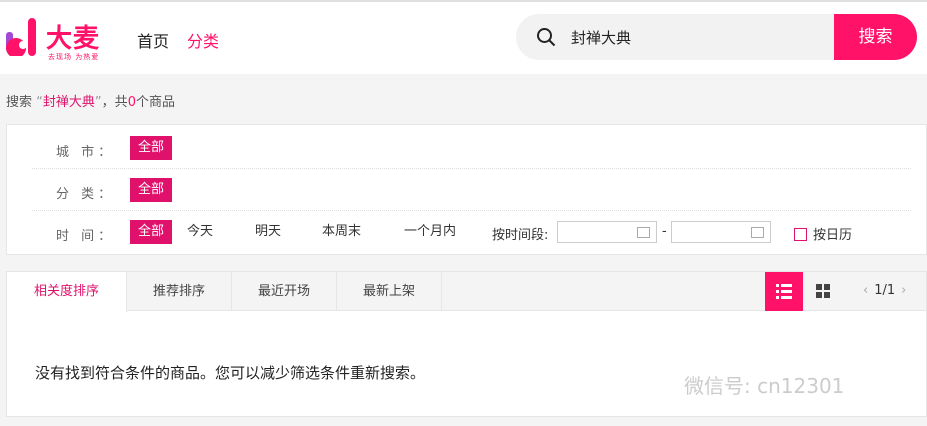  I want to click on tab-upcoming: 最近开场, so click(284, 291).